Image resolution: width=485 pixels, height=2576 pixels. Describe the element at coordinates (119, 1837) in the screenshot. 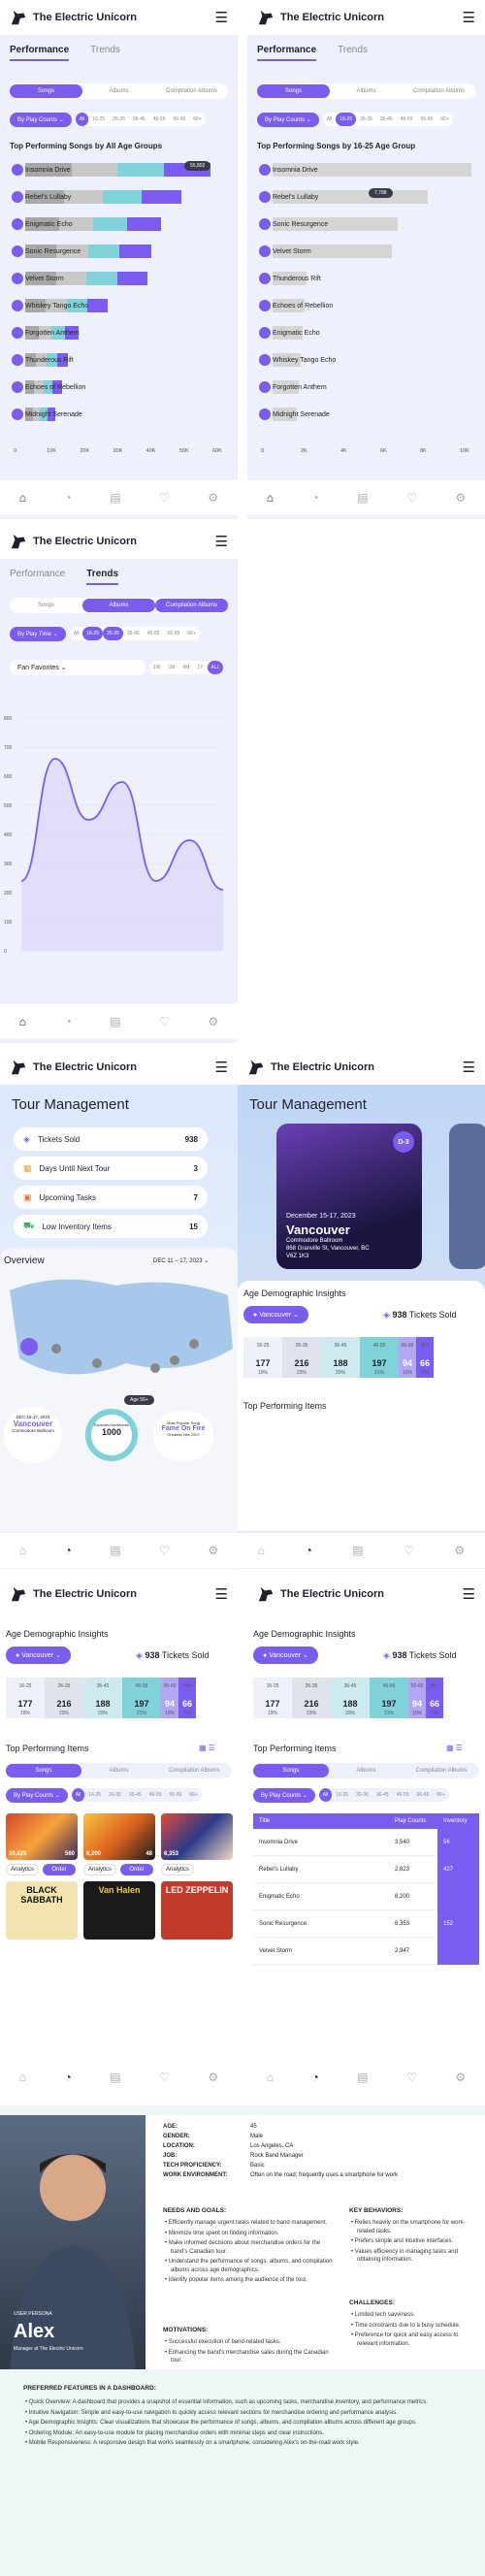

I see `album-card: 8,200 48` at that location.